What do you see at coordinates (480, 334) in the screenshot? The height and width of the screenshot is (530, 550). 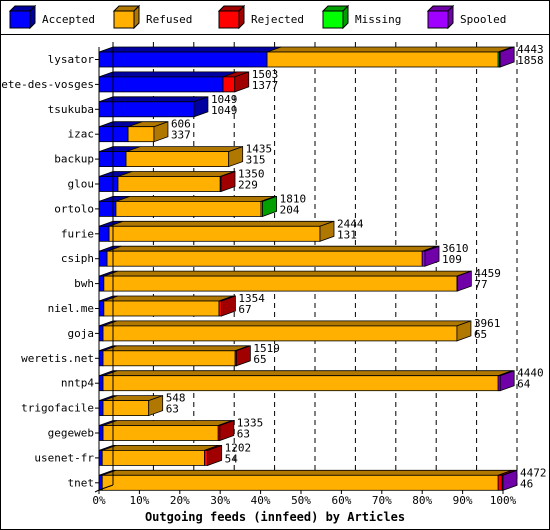 I see `bar-accepted-label: 65` at bounding box center [480, 334].